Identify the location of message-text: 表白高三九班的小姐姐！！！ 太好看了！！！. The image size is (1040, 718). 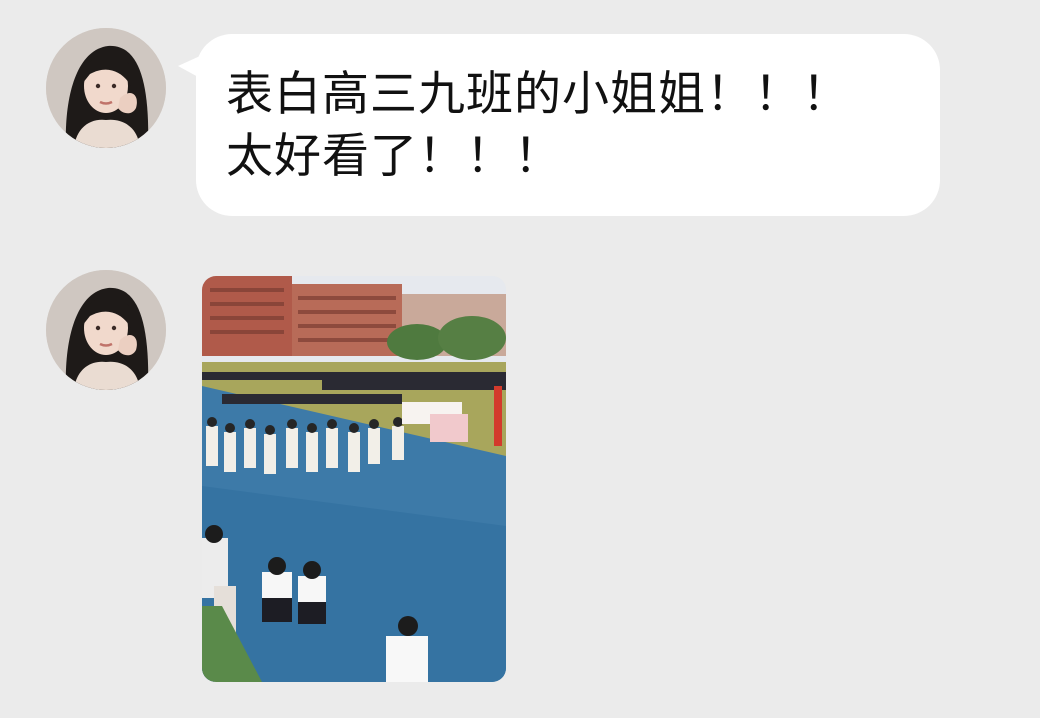
(538, 125).